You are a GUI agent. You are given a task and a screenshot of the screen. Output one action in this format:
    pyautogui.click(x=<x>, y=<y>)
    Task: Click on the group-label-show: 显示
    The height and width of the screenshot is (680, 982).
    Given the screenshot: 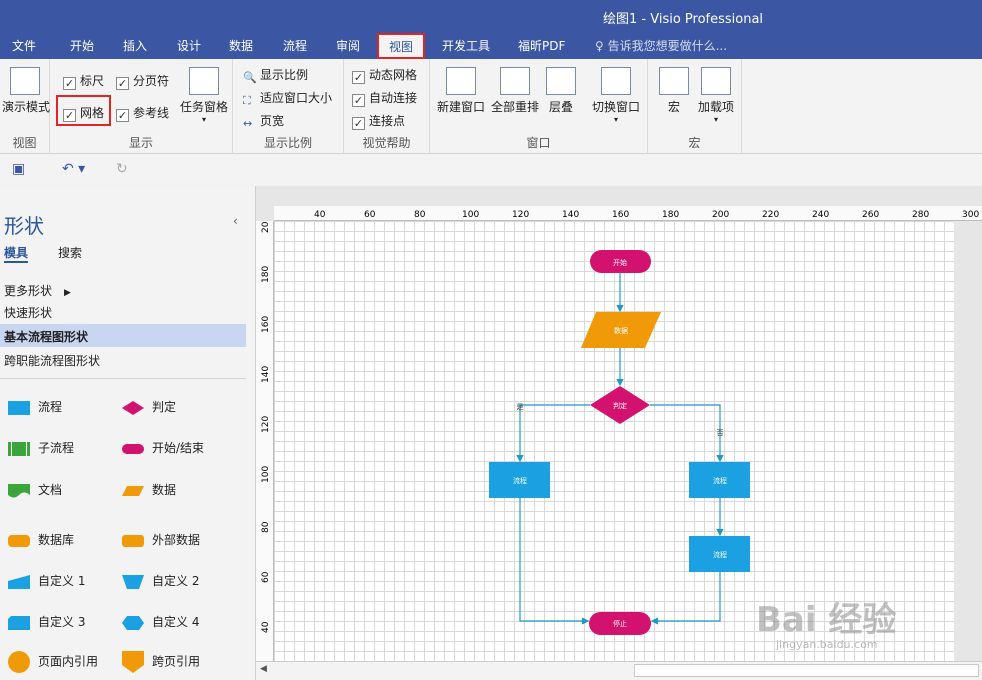 What is the action you would take?
    pyautogui.click(x=140, y=143)
    